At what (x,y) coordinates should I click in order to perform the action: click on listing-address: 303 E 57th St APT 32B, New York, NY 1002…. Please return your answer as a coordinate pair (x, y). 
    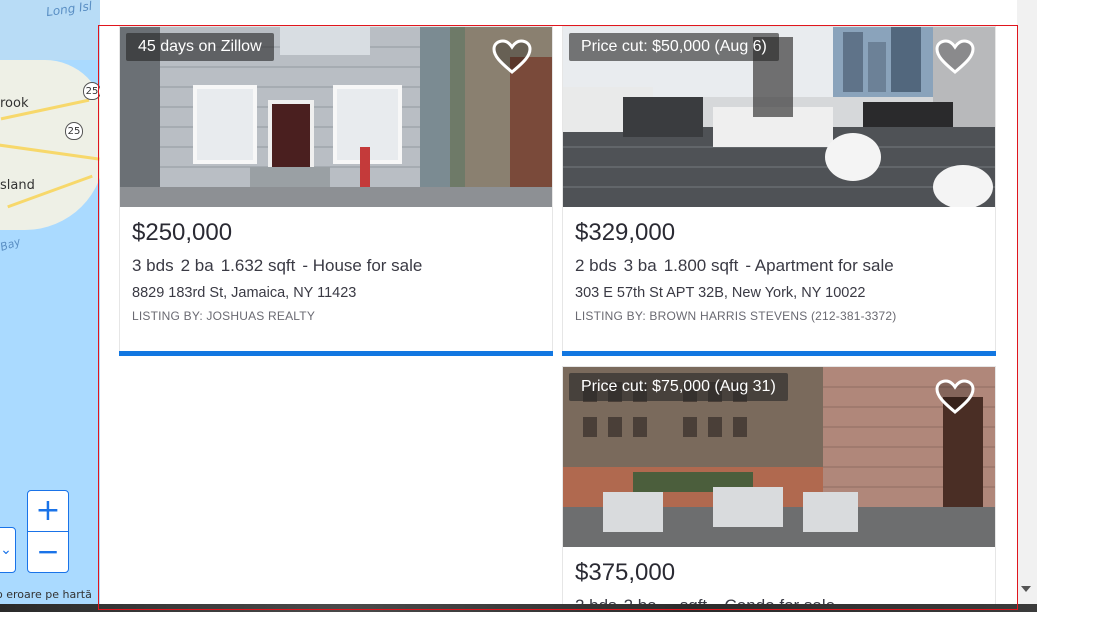
    Looking at the image, I should click on (720, 293).